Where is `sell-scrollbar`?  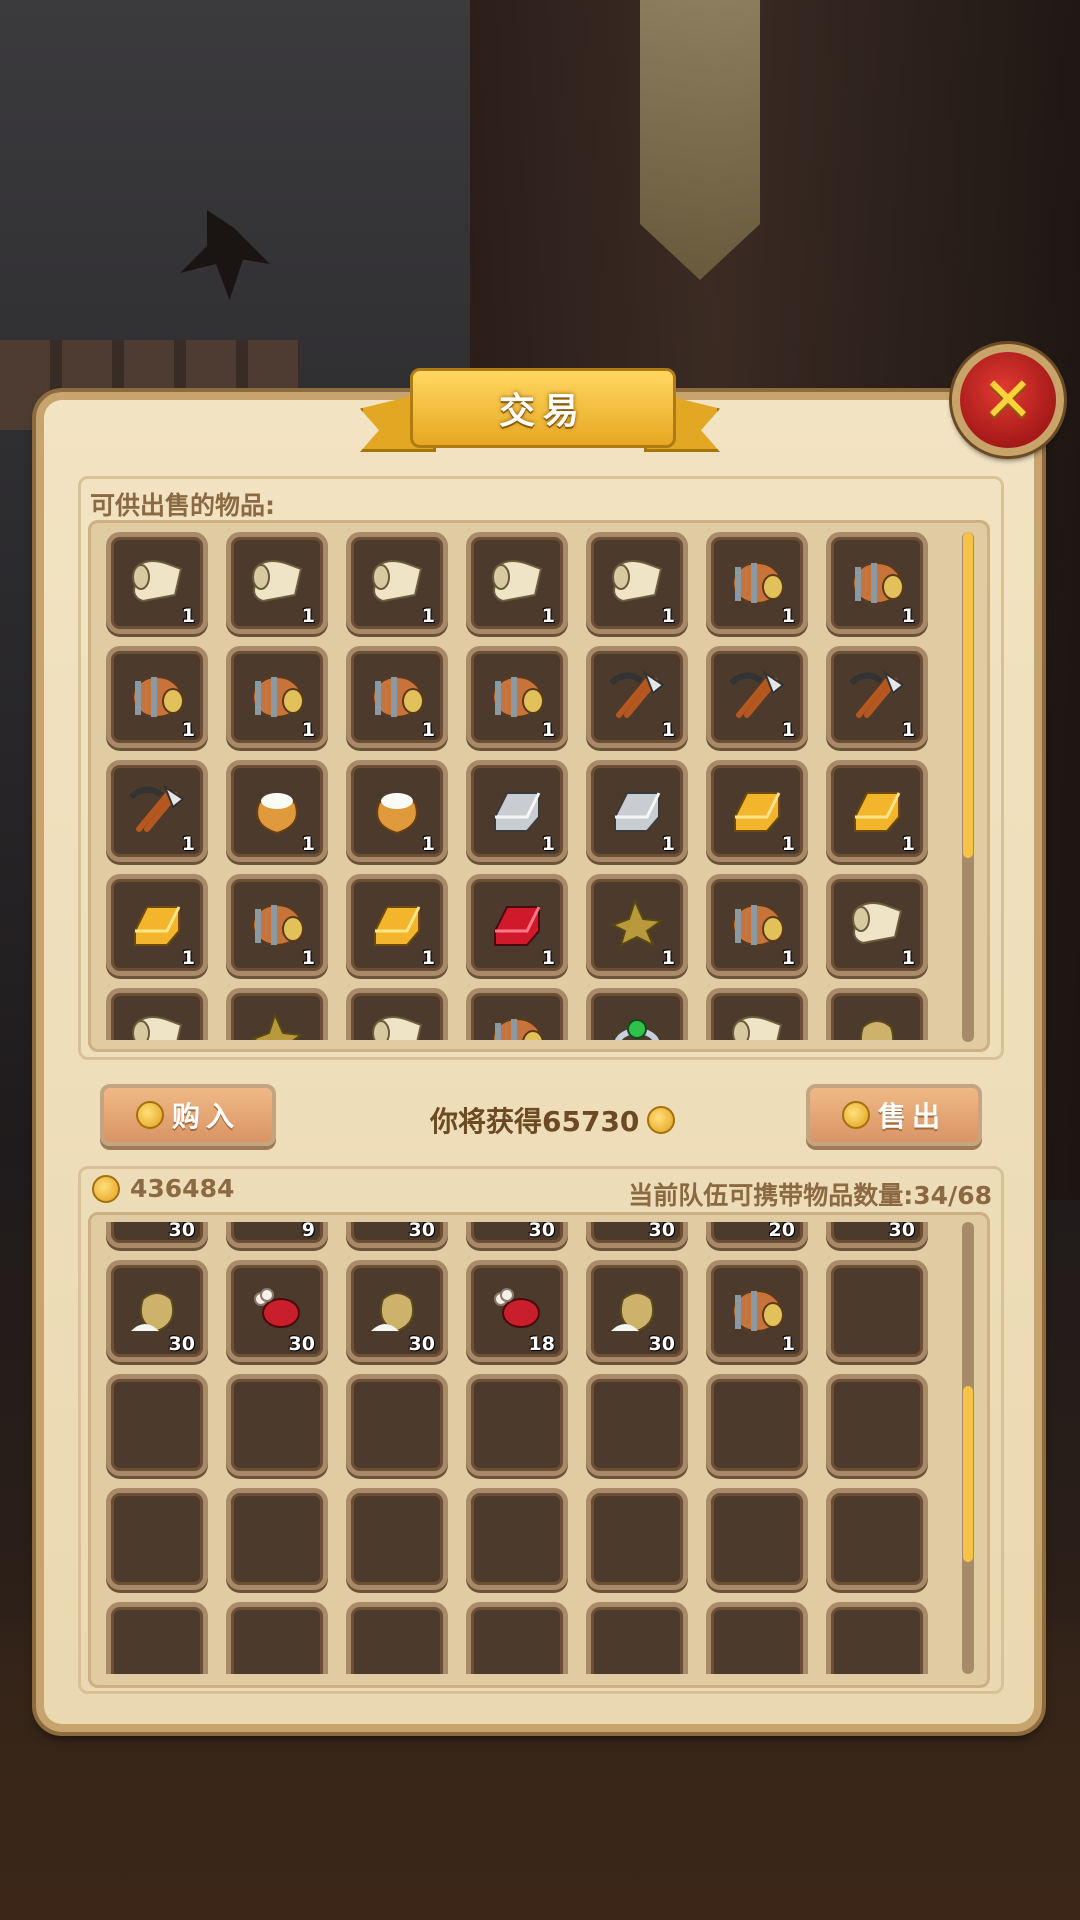 sell-scrollbar is located at coordinates (968, 787).